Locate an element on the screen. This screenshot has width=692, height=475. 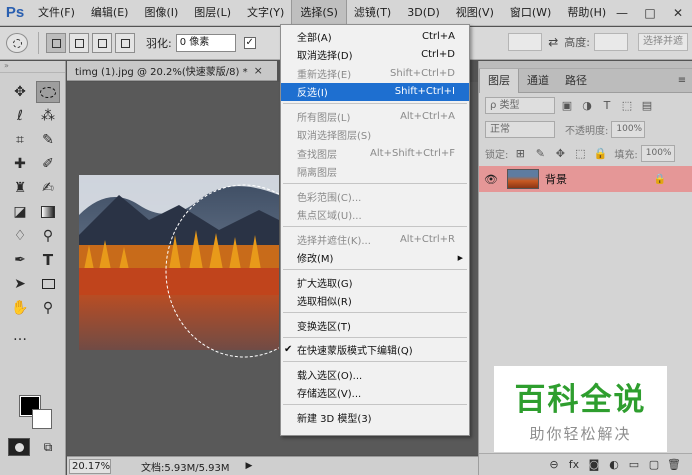
adjustment-layer-icon: ◐ is located at coordinates (614, 464).